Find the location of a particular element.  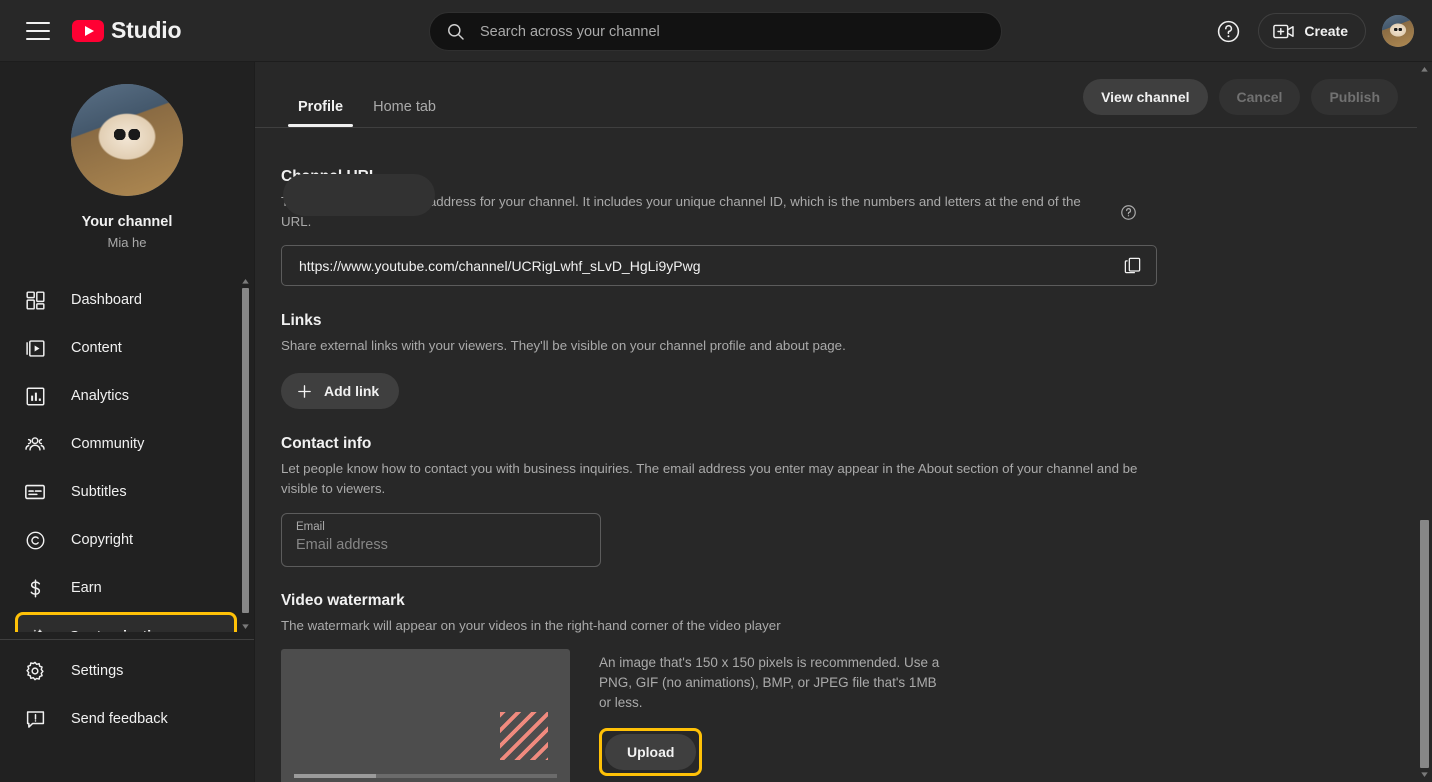

main-scrollbar is located at coordinates (1424, 422).